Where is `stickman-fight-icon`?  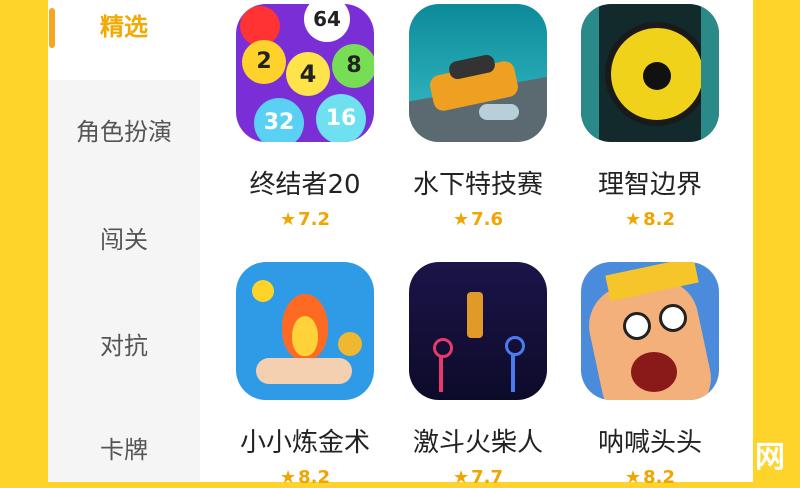
stickman-fight-icon is located at coordinates (478, 331).